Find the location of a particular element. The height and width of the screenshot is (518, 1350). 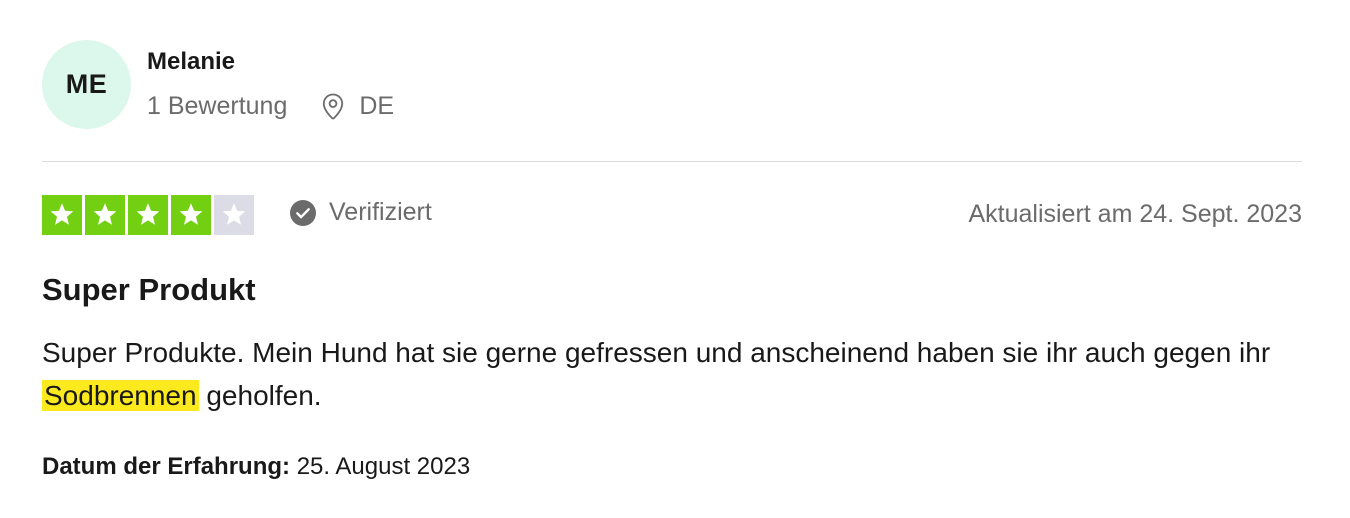

verified-badge: Verifiziert is located at coordinates (360, 212).